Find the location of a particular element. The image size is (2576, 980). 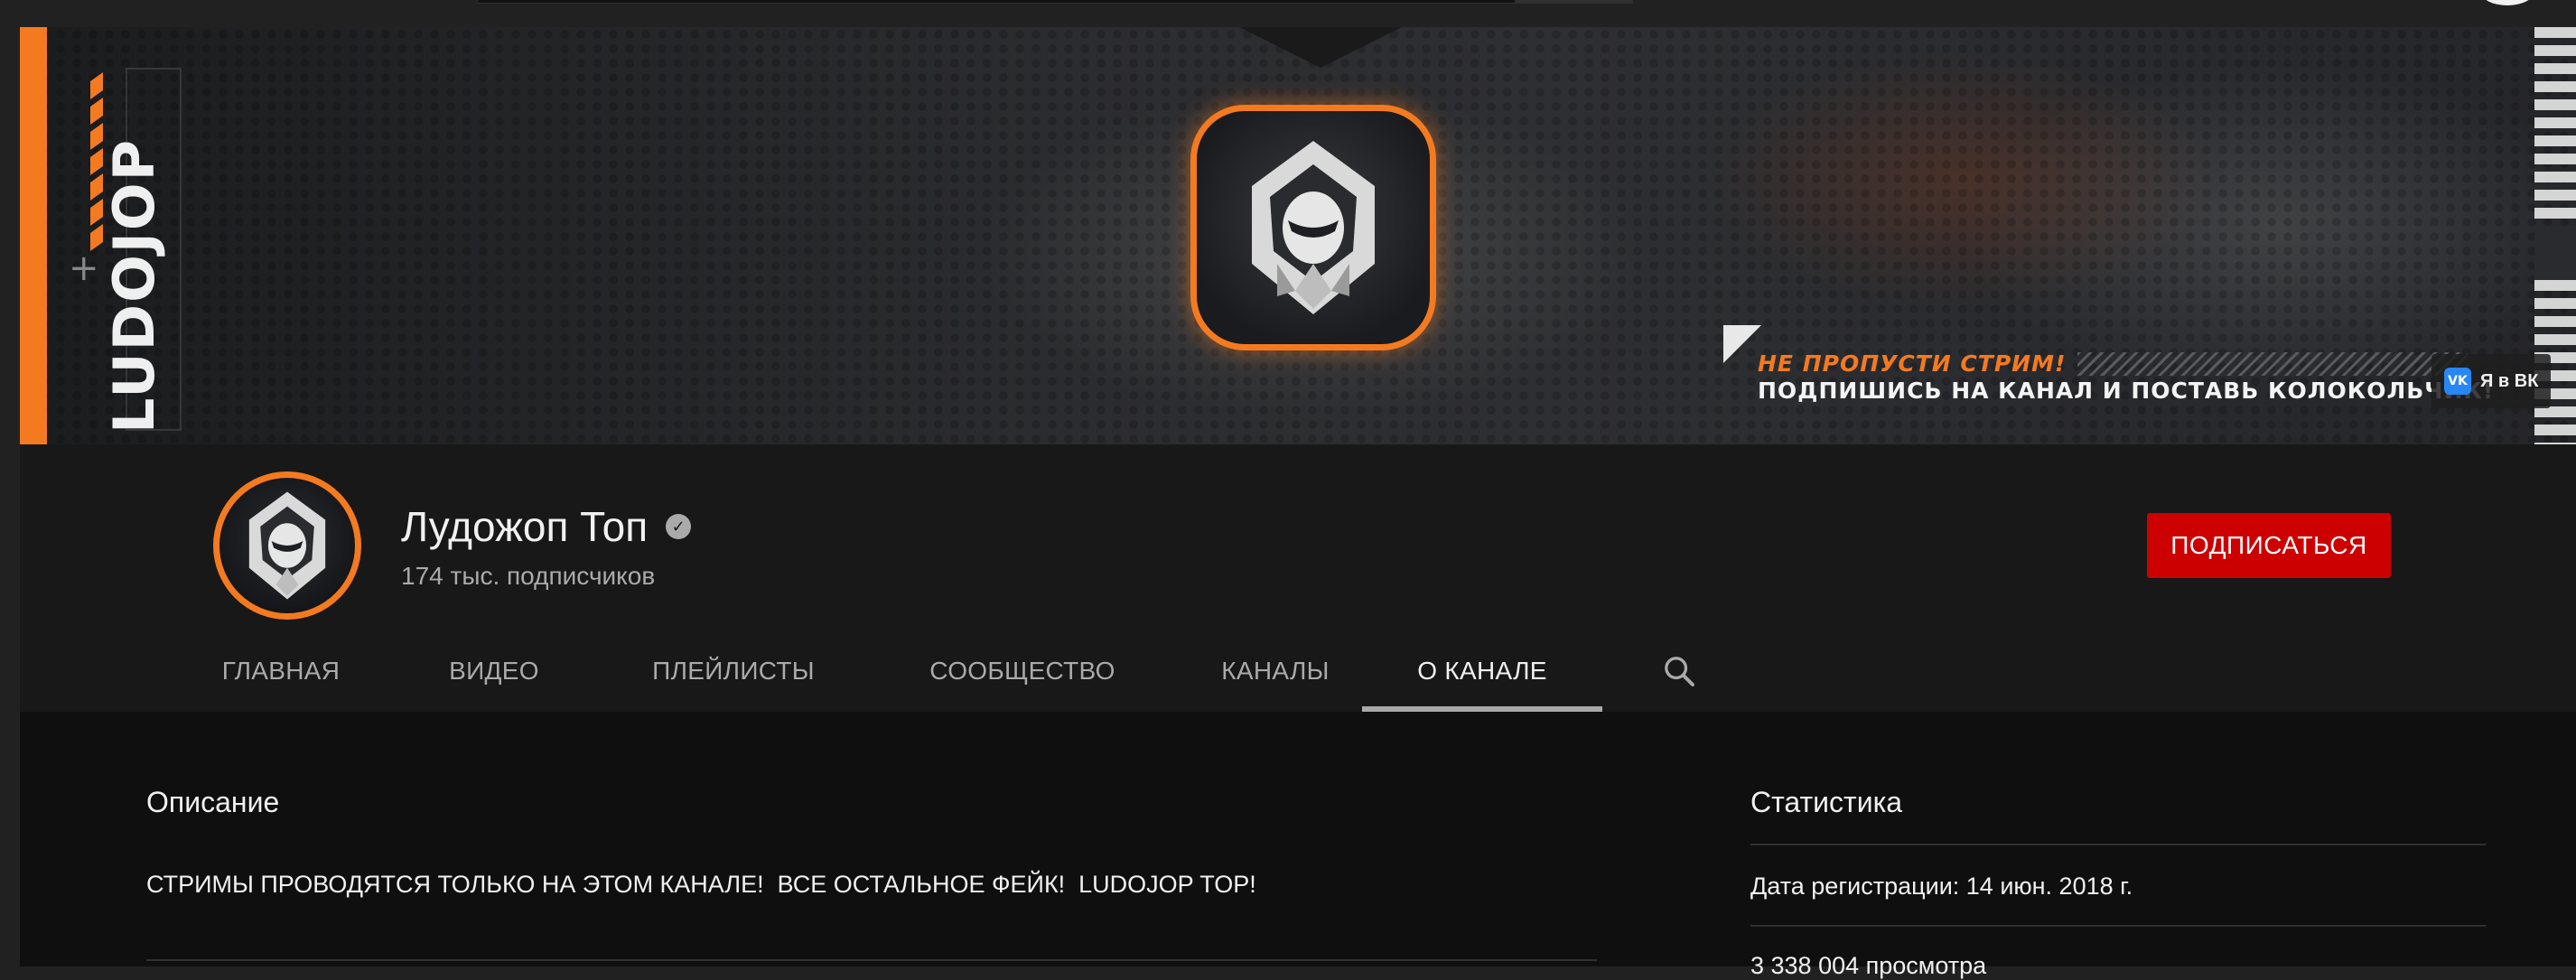

channel-title-row: Лудожоп Топ ✓ is located at coordinates (546, 526).